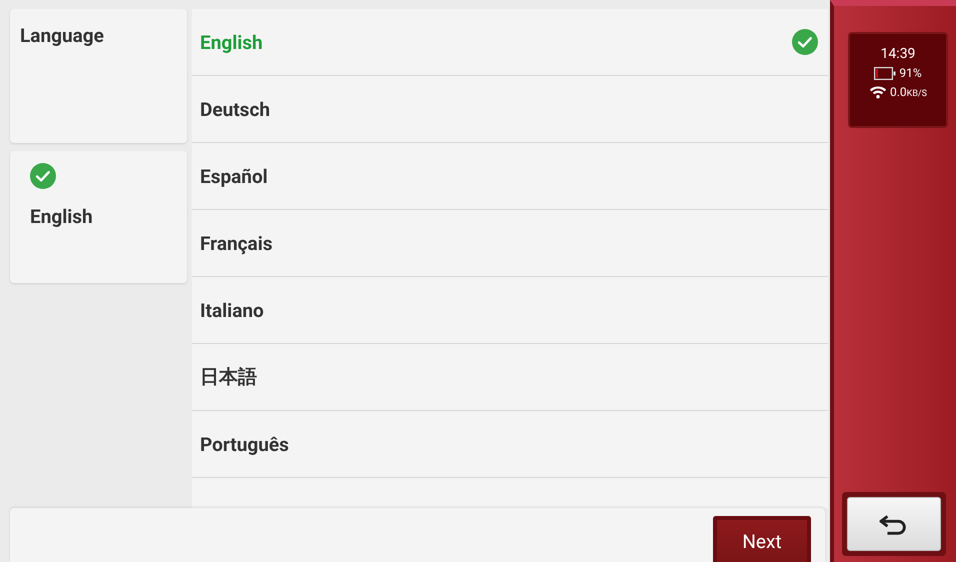 The image size is (956, 562). What do you see at coordinates (885, 73) in the screenshot?
I see `battery-icon` at bounding box center [885, 73].